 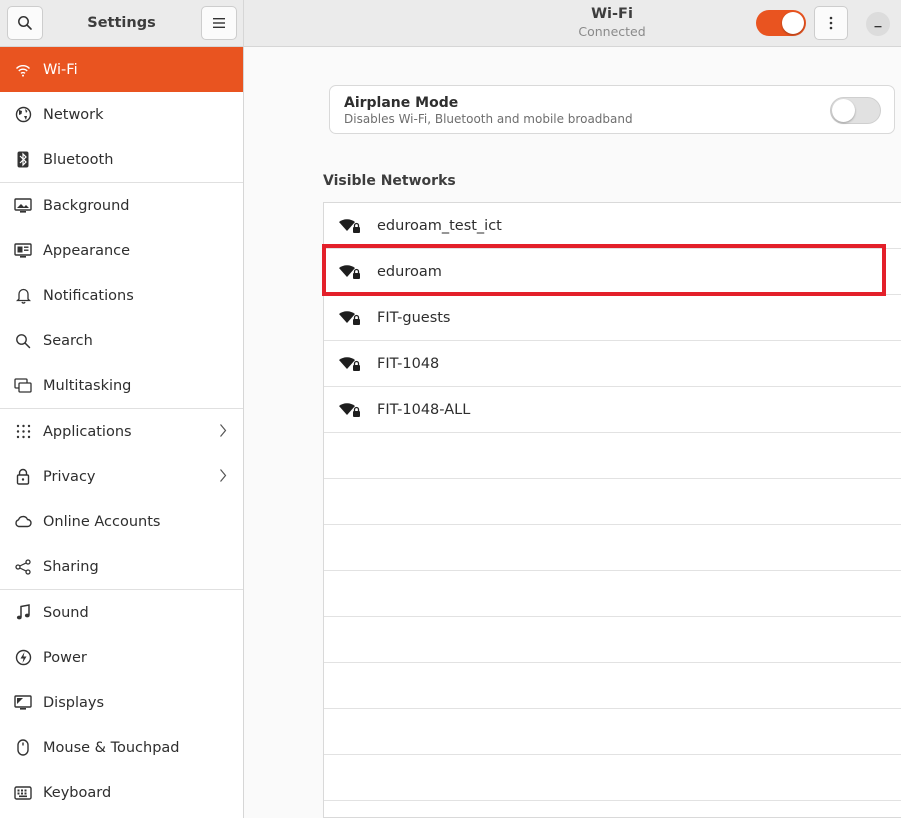 I want to click on wifi-menu-button, so click(x=831, y=23).